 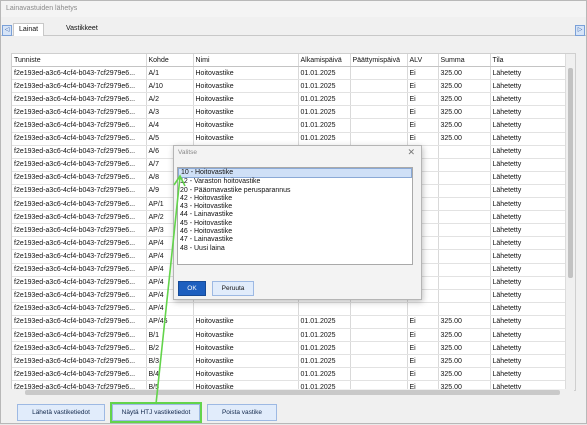 I want to click on vertical-scrollbar, so click(x=570, y=222).